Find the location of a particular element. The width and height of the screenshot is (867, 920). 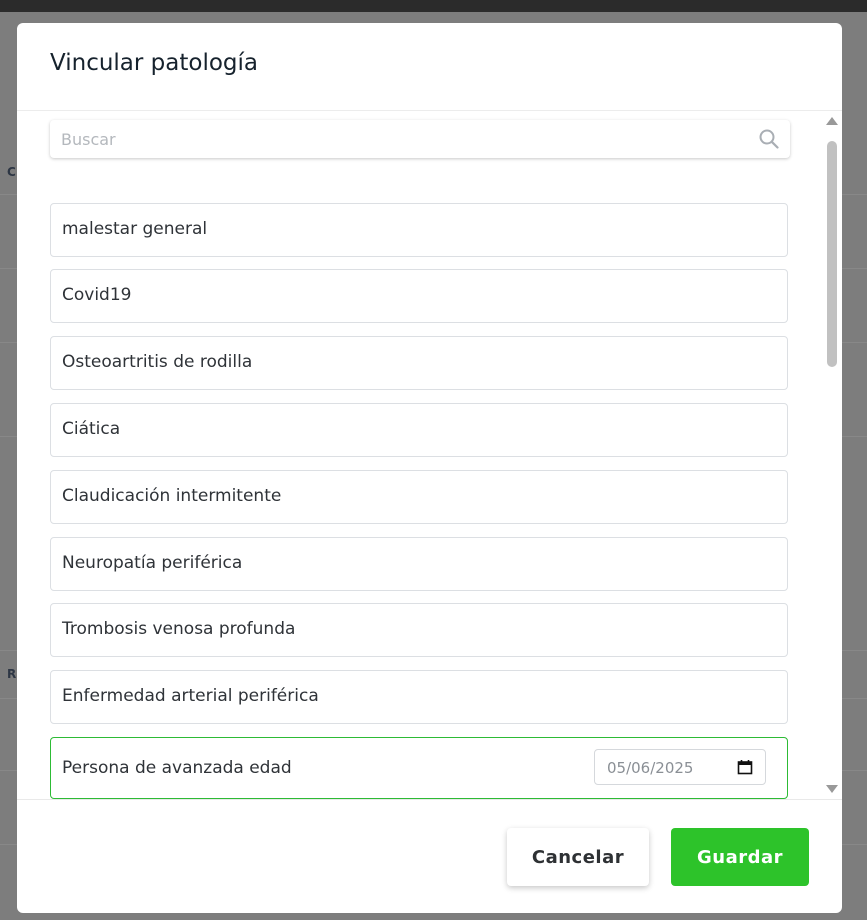

modal-title: Vincular patología is located at coordinates (154, 63).